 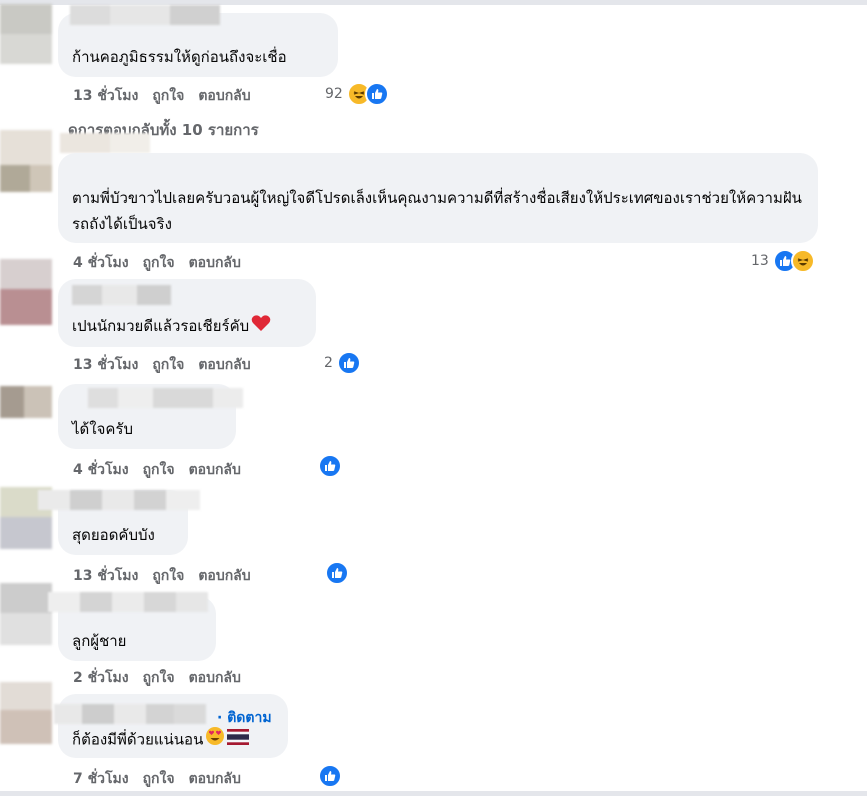 I want to click on comment-bubble: สุดยอดคับบัง, so click(x=119, y=522).